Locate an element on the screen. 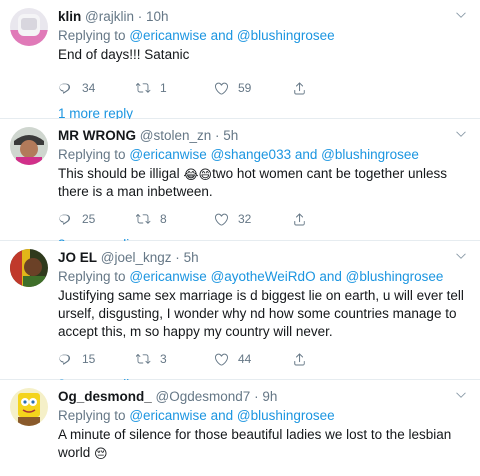  author-handle: @joel_kngz is located at coordinates (136, 257).